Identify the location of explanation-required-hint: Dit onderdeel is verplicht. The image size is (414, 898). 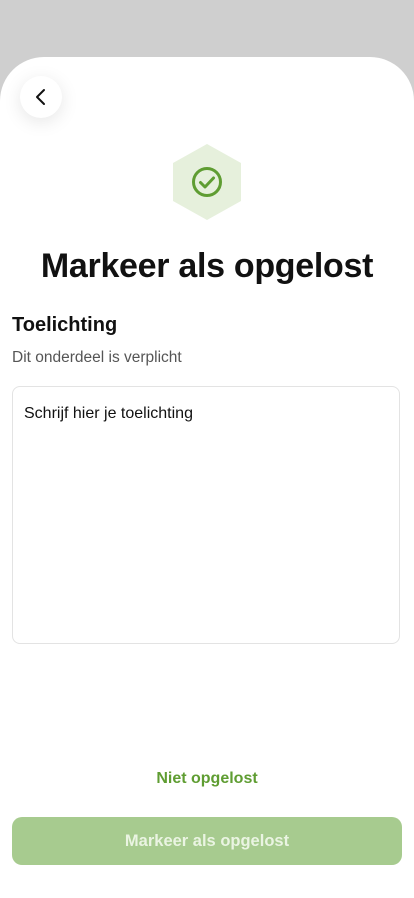
(97, 357).